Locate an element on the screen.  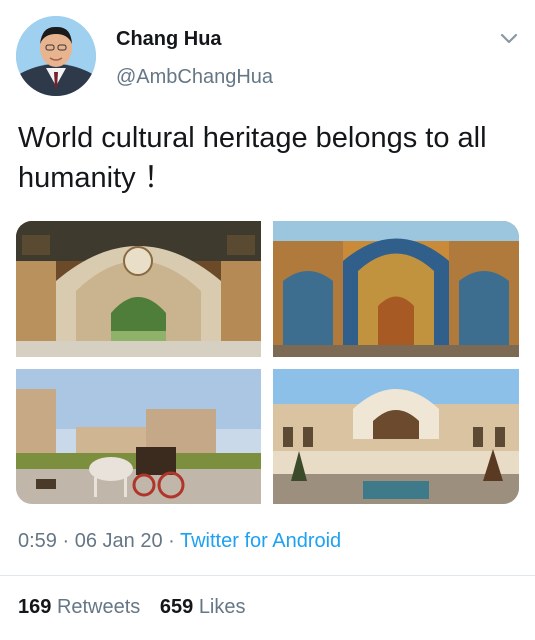
author-name: Chang Hua is located at coordinates (169, 39).